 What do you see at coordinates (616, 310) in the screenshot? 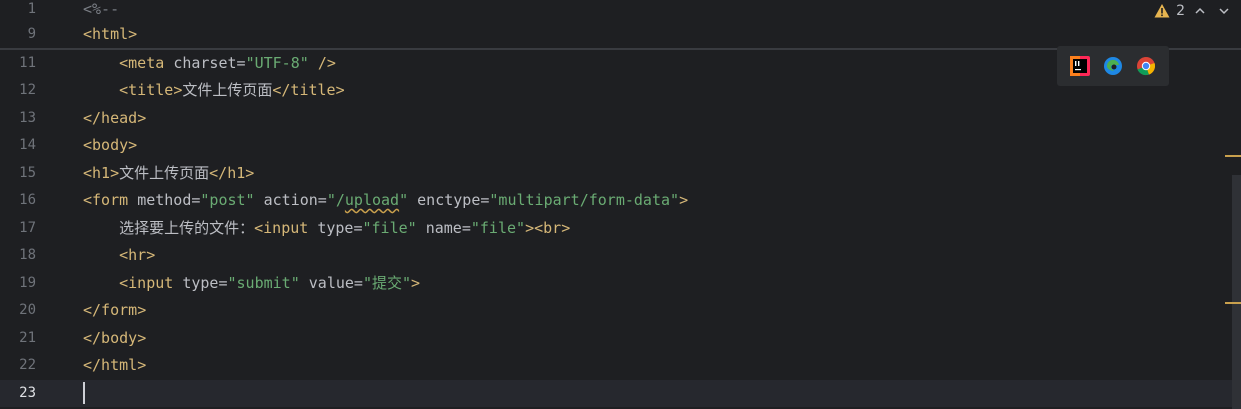
I see `code-line: 20 </form>` at bounding box center [616, 310].